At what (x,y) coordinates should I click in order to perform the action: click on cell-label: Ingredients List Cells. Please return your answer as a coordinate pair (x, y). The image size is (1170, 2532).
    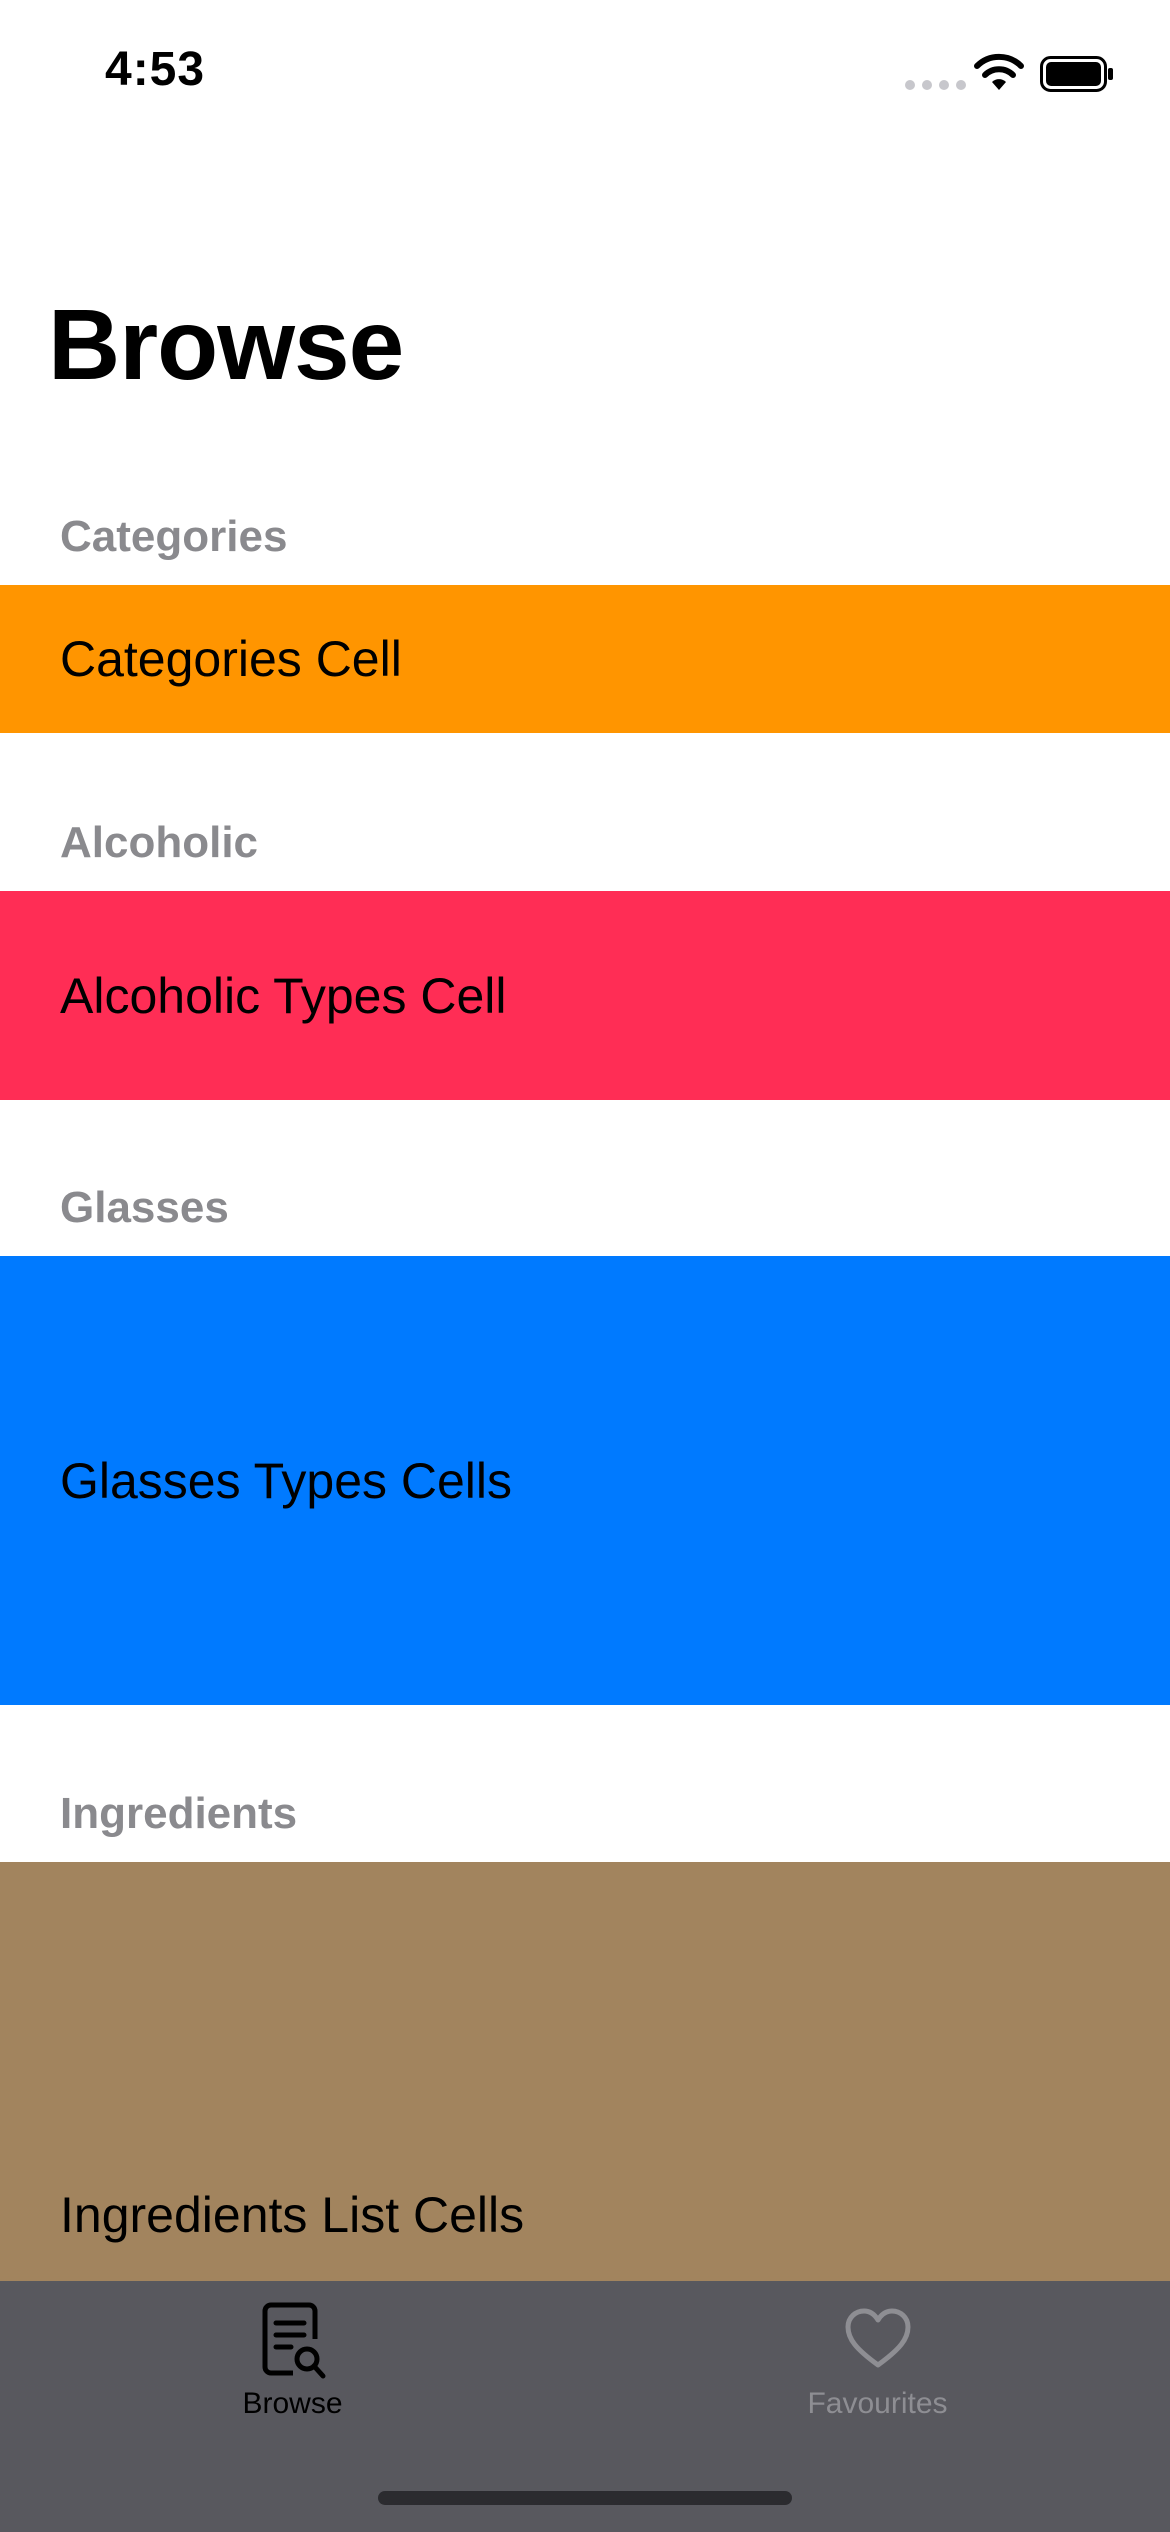
    Looking at the image, I should click on (292, 2215).